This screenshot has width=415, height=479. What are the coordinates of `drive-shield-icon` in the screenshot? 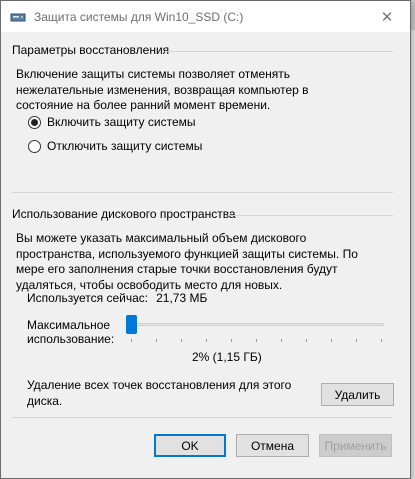 It's located at (18, 17).